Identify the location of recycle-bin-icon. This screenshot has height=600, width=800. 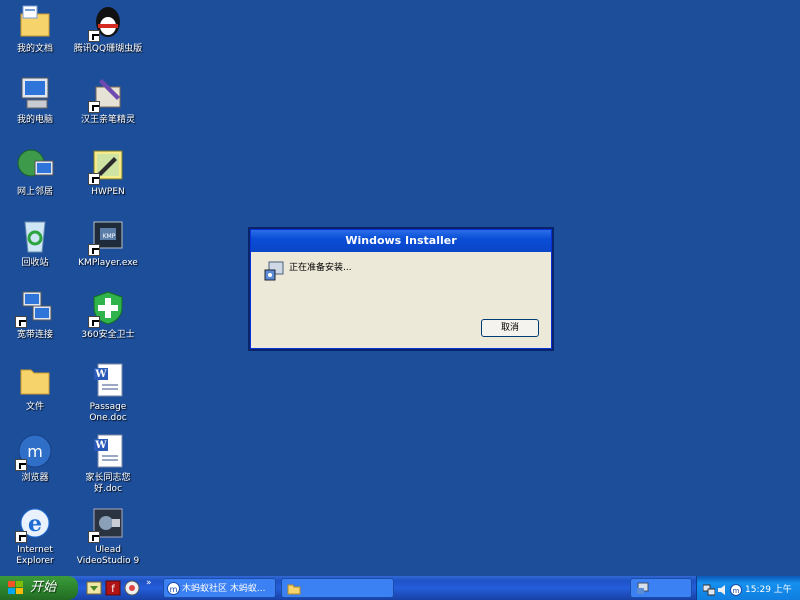
(35, 236).